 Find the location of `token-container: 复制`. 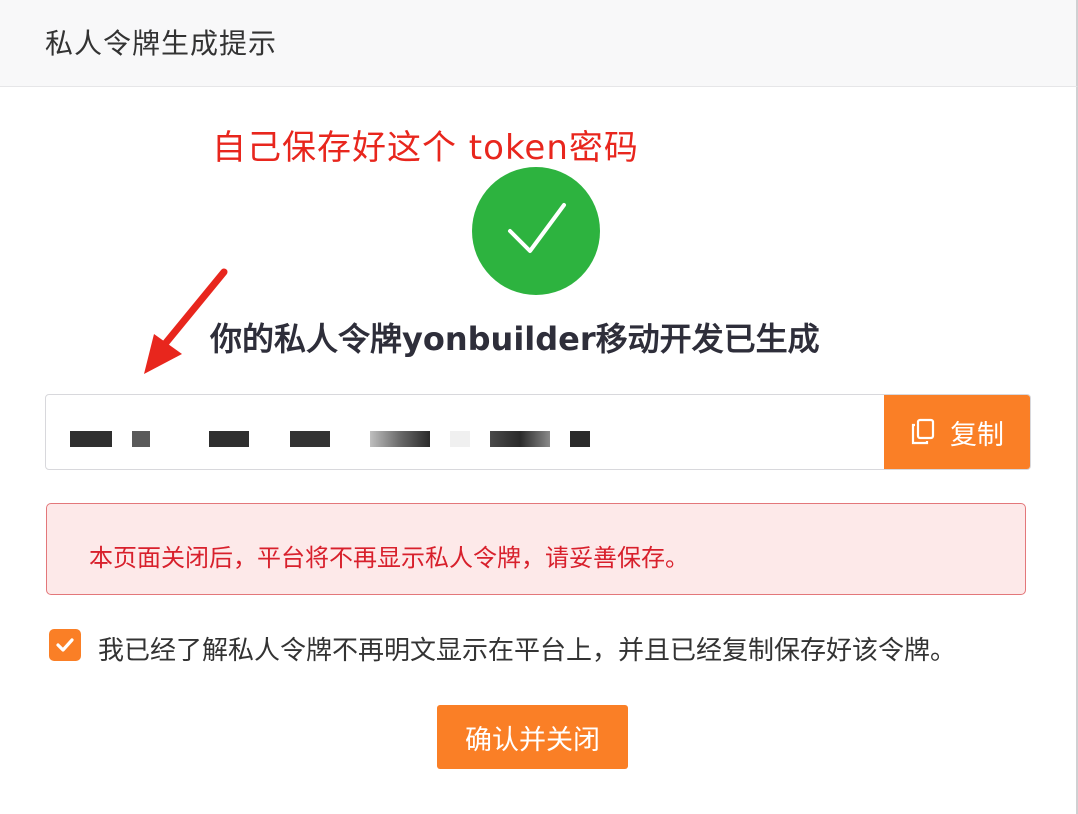

token-container: 复制 is located at coordinates (538, 432).